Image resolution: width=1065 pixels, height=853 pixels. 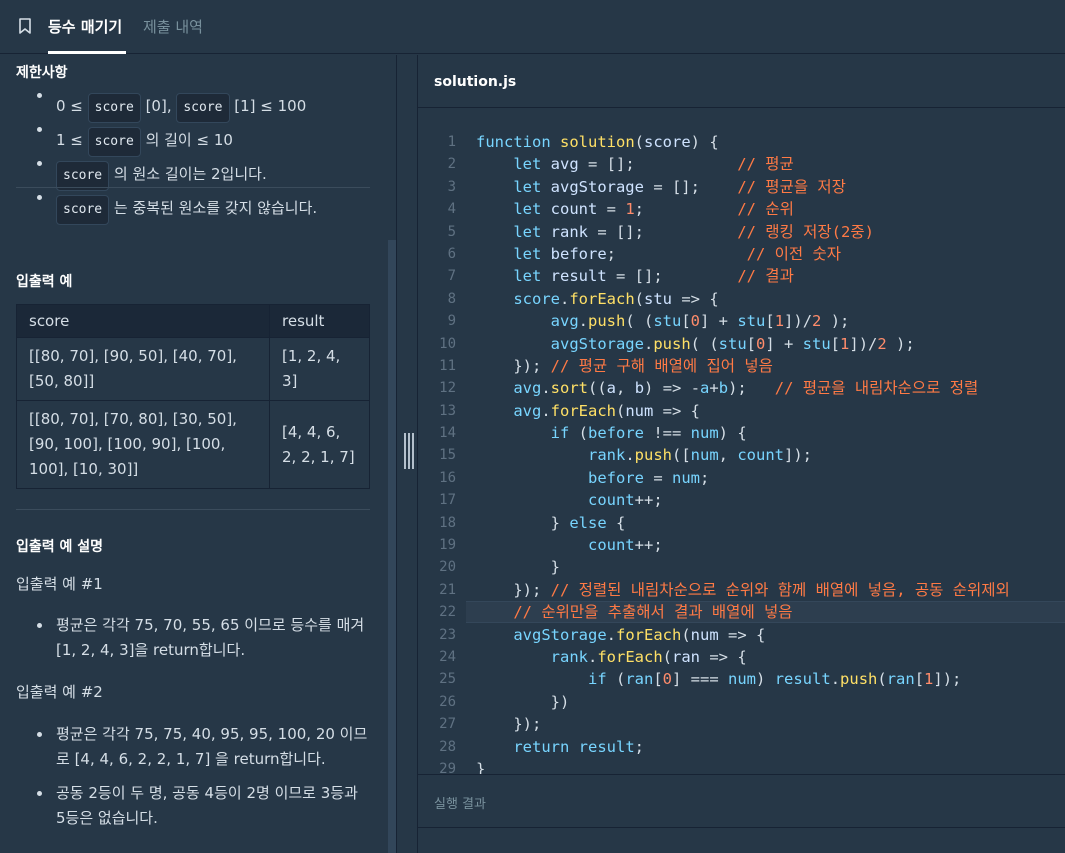 What do you see at coordinates (451, 298) in the screenshot?
I see `line-number: 8` at bounding box center [451, 298].